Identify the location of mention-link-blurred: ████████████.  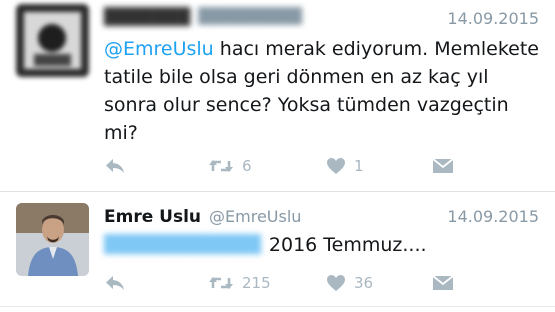
(182, 245).